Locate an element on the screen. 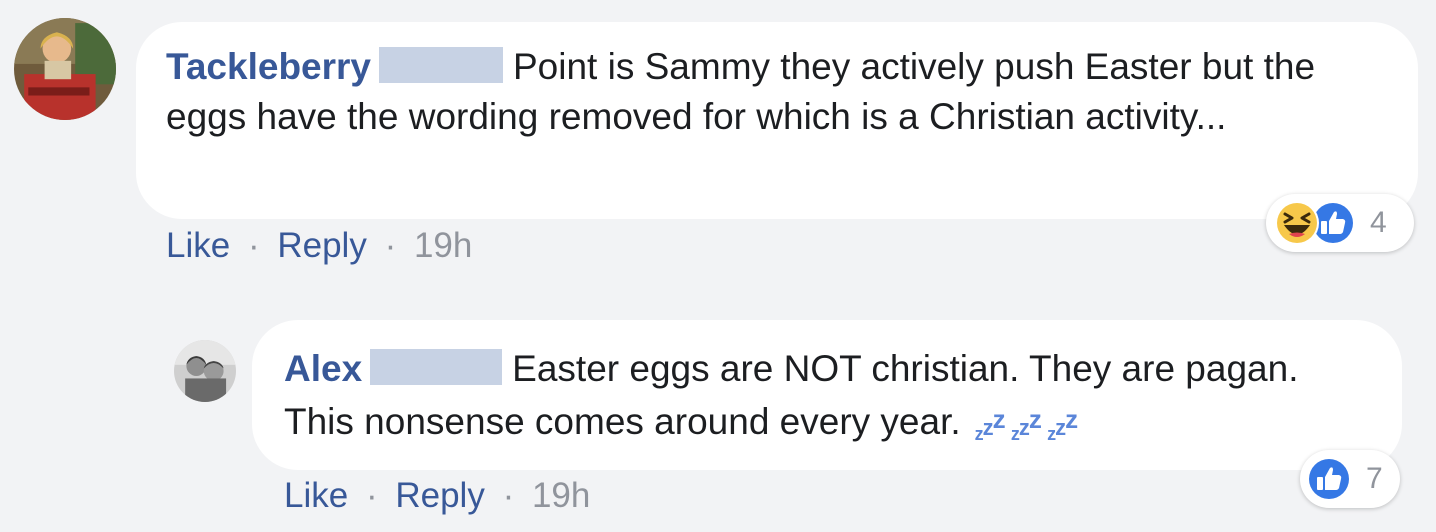 The height and width of the screenshot is (532, 1436). sleeping-zzz-icon: zzz zzz zzz is located at coordinates (1026, 424).